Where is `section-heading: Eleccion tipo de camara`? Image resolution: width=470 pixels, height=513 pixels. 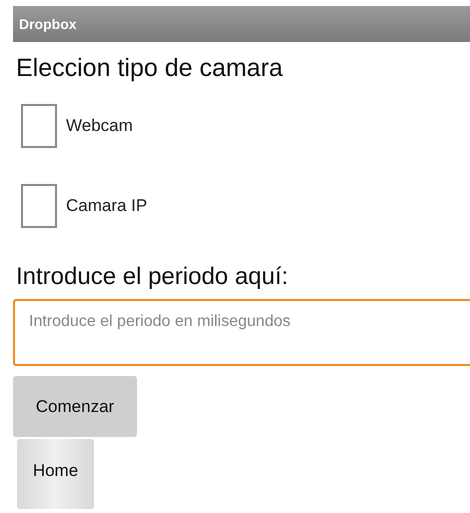 section-heading: Eleccion tipo de camara is located at coordinates (150, 68).